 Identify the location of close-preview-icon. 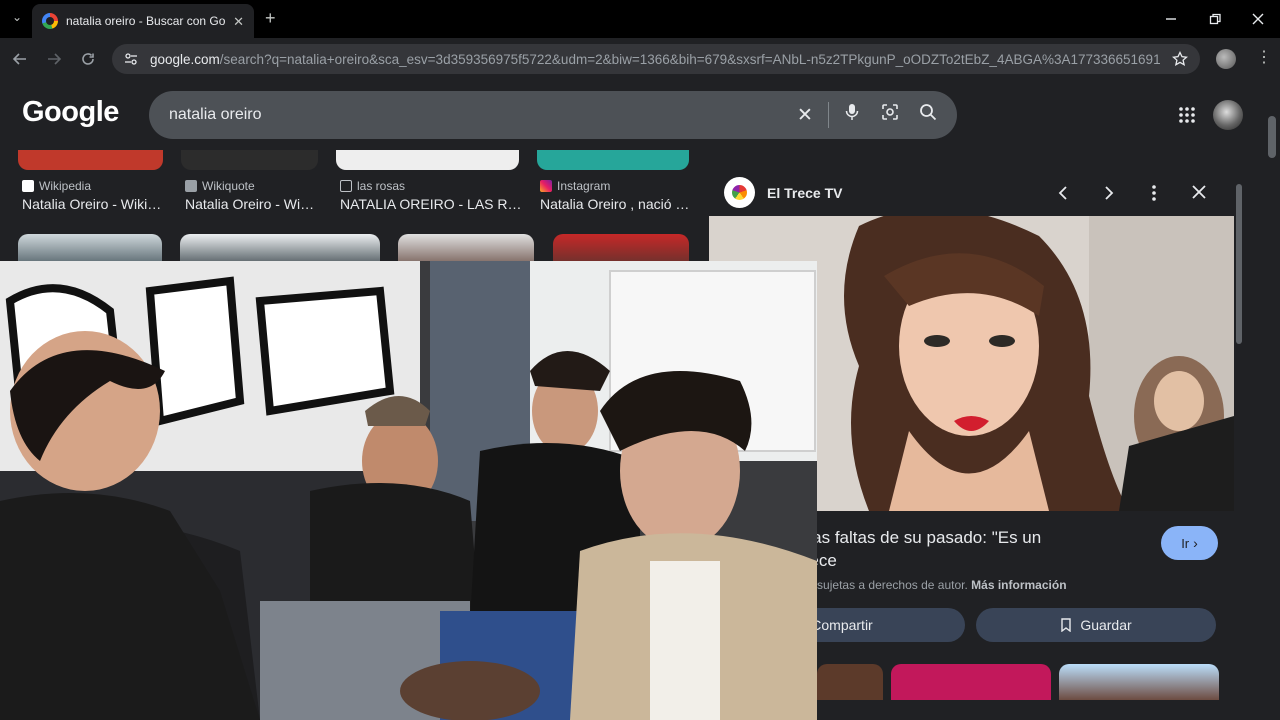
(1199, 192).